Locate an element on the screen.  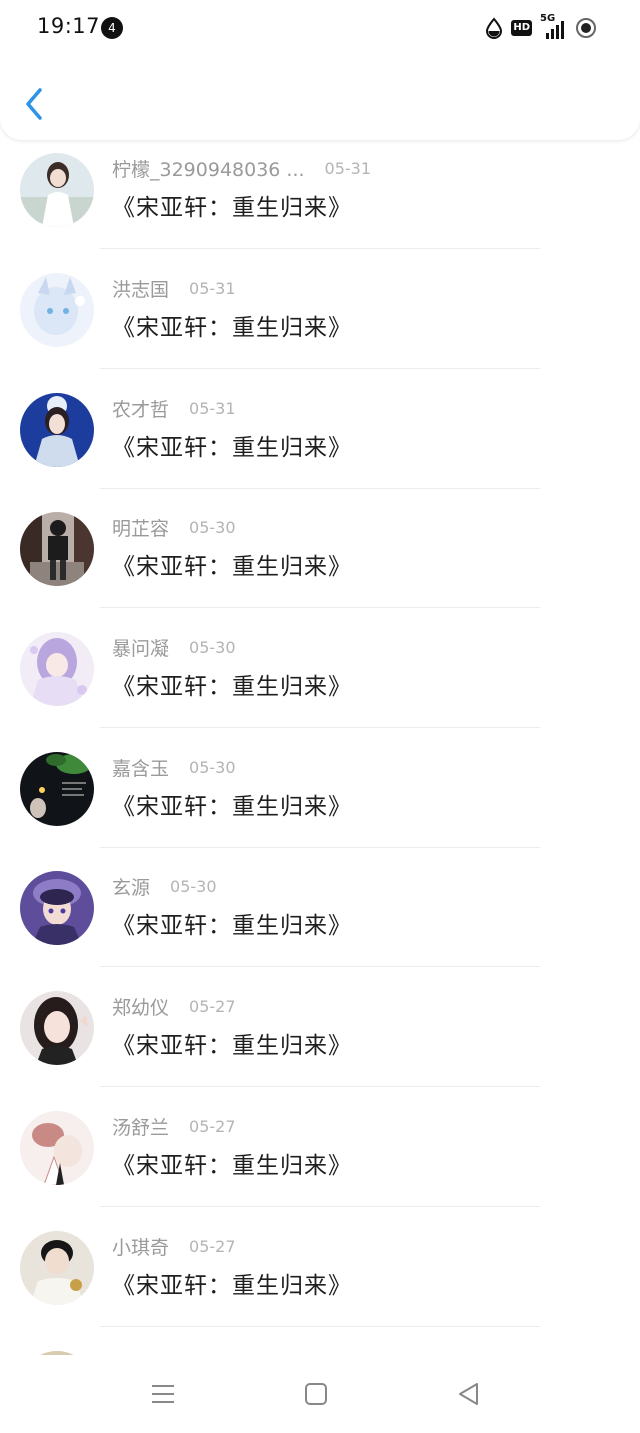
commenter-name: 农才哲 is located at coordinates (140, 408).